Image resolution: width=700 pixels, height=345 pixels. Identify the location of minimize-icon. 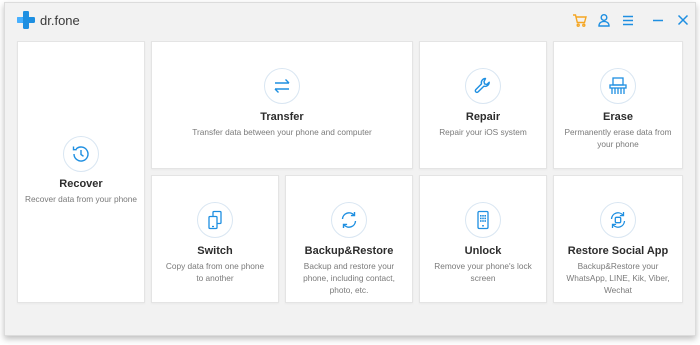
(658, 20).